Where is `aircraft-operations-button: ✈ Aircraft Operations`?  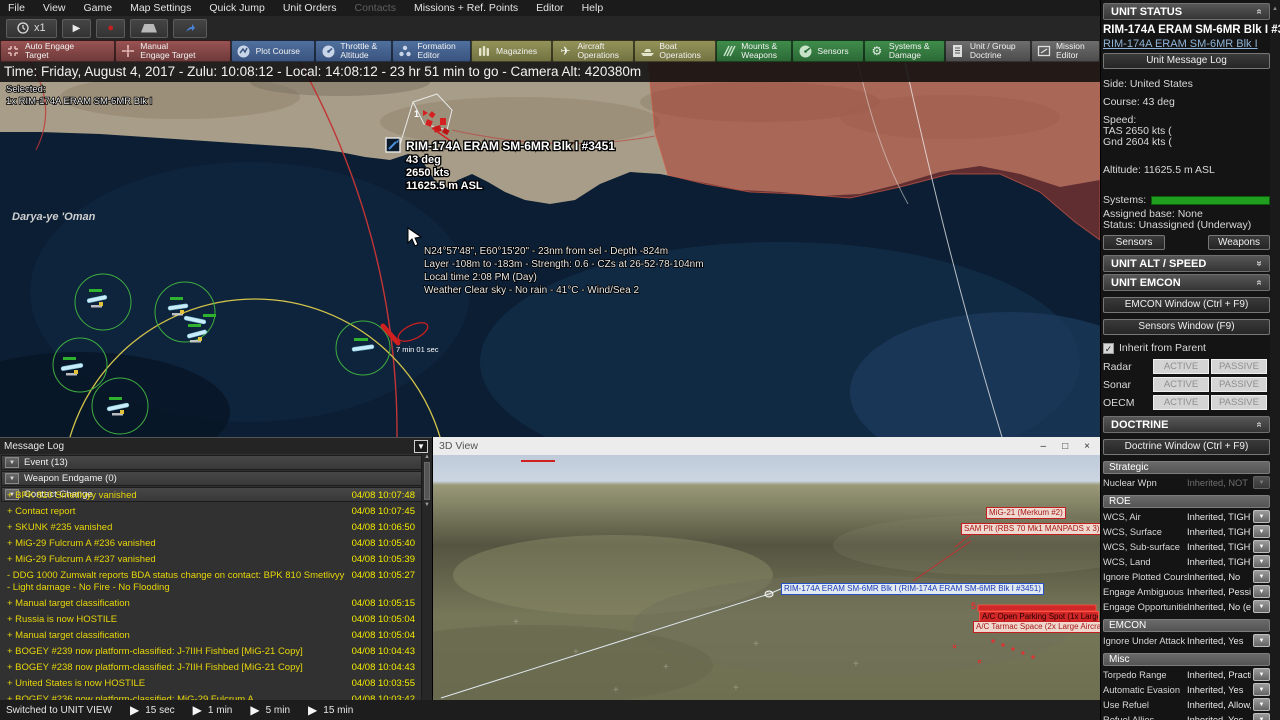 aircraft-operations-button: ✈ Aircraft Operations is located at coordinates (593, 51).